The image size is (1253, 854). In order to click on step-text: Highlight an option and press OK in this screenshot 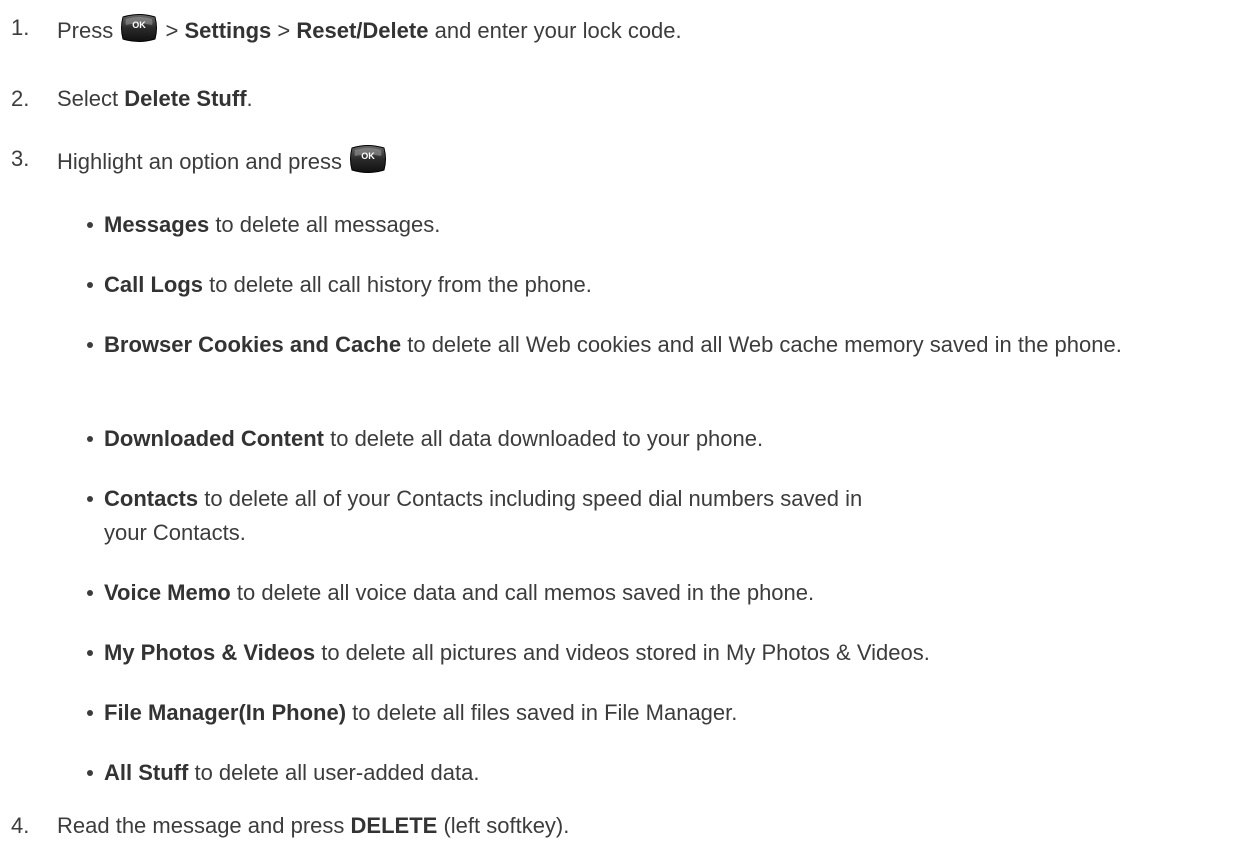, I will do `click(222, 160)`.